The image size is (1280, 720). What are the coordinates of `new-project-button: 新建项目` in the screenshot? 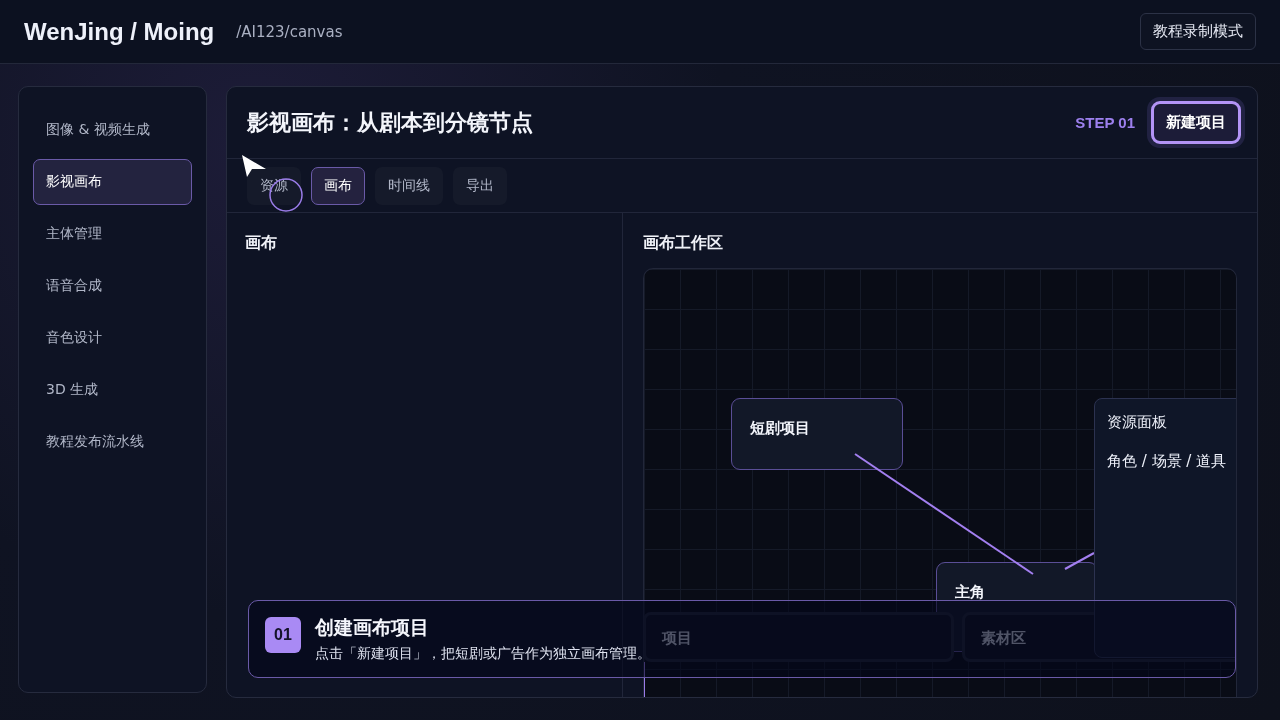 It's located at (1196, 122).